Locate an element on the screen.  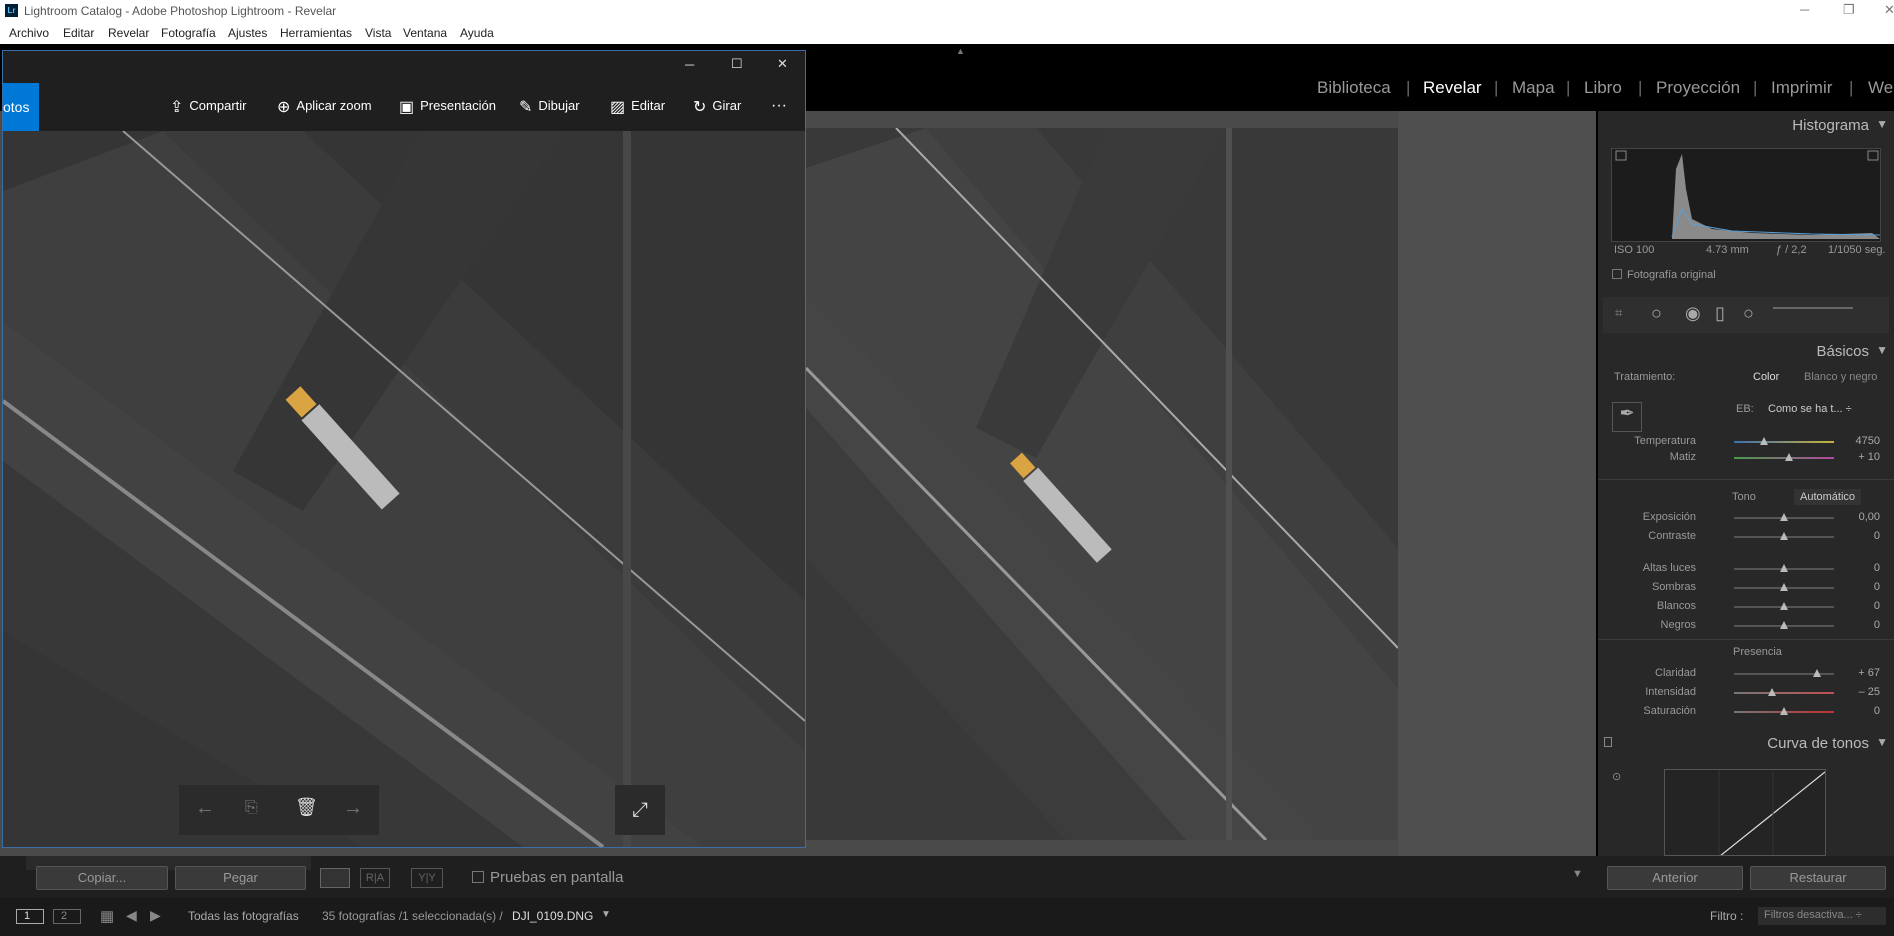
collapse-top-icon: ▲ is located at coordinates (960, 51).